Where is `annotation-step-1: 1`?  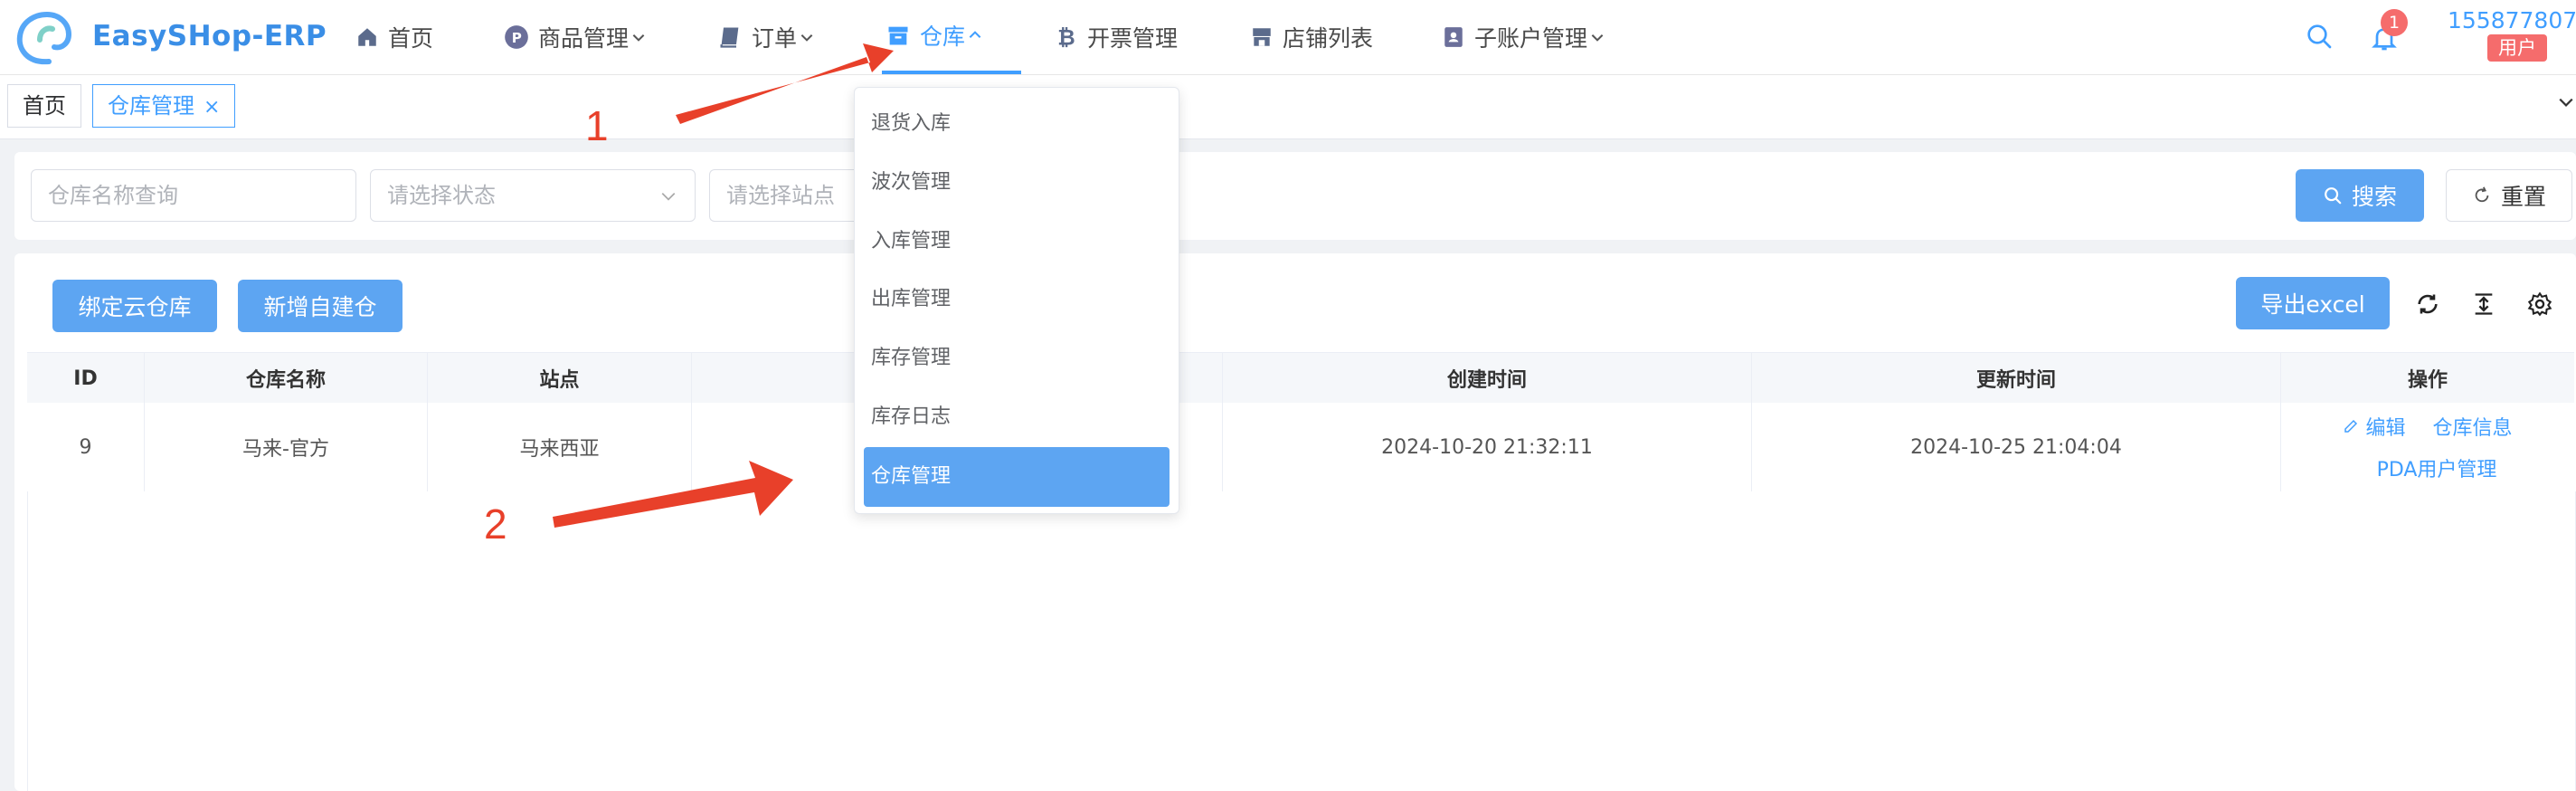
annotation-step-1: 1 is located at coordinates (597, 126).